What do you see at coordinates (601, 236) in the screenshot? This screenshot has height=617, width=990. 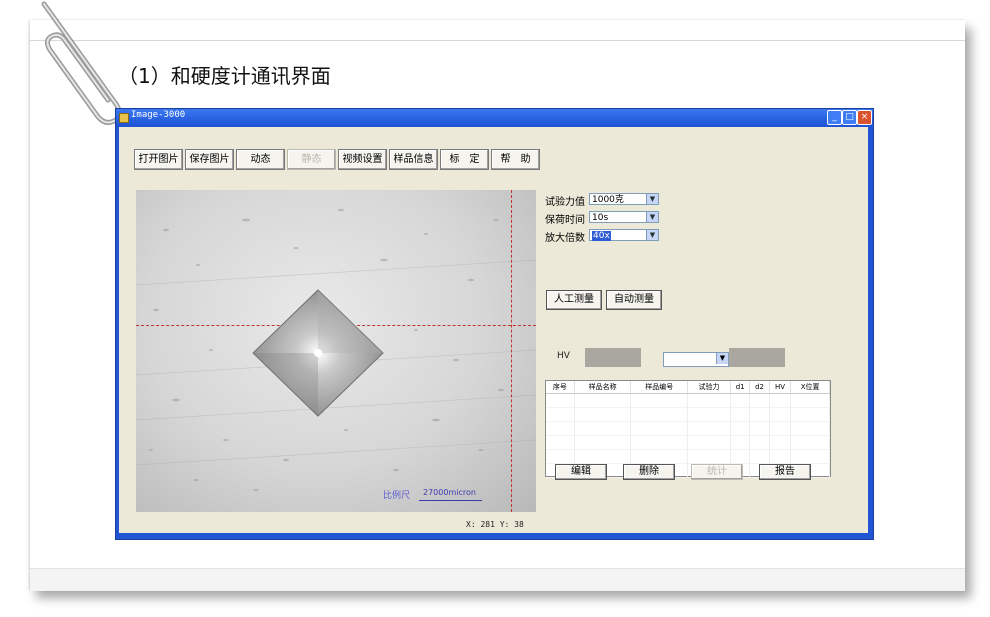 I see `magnification-value: 40x` at bounding box center [601, 236].